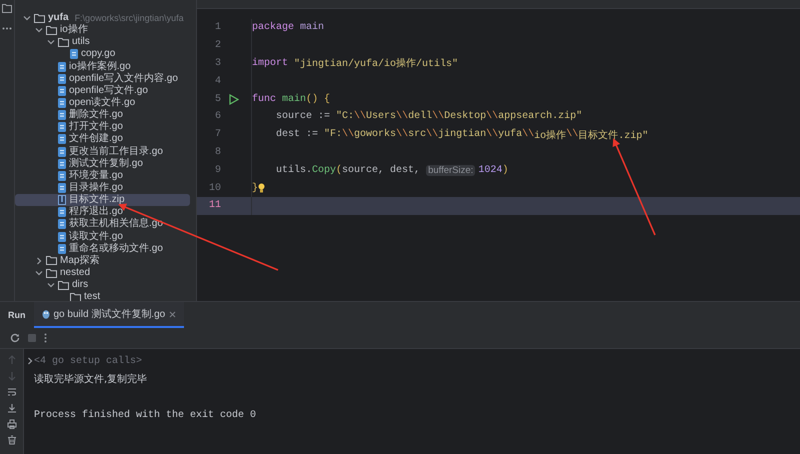 Image resolution: width=800 pixels, height=454 pixels. Describe the element at coordinates (129, 18) in the screenshot. I see `project-path: F:\goworks\src\jingtian\yufa` at that location.